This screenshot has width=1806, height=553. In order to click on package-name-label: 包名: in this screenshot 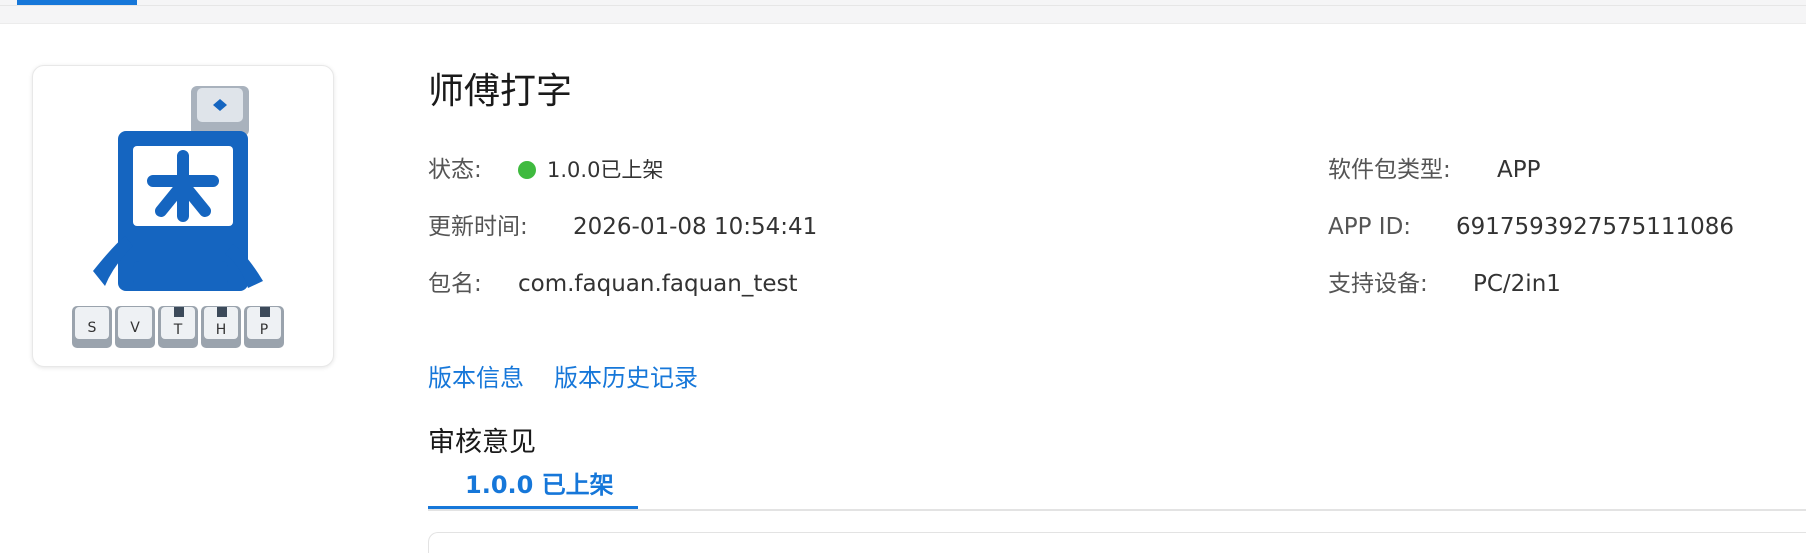, I will do `click(455, 284)`.